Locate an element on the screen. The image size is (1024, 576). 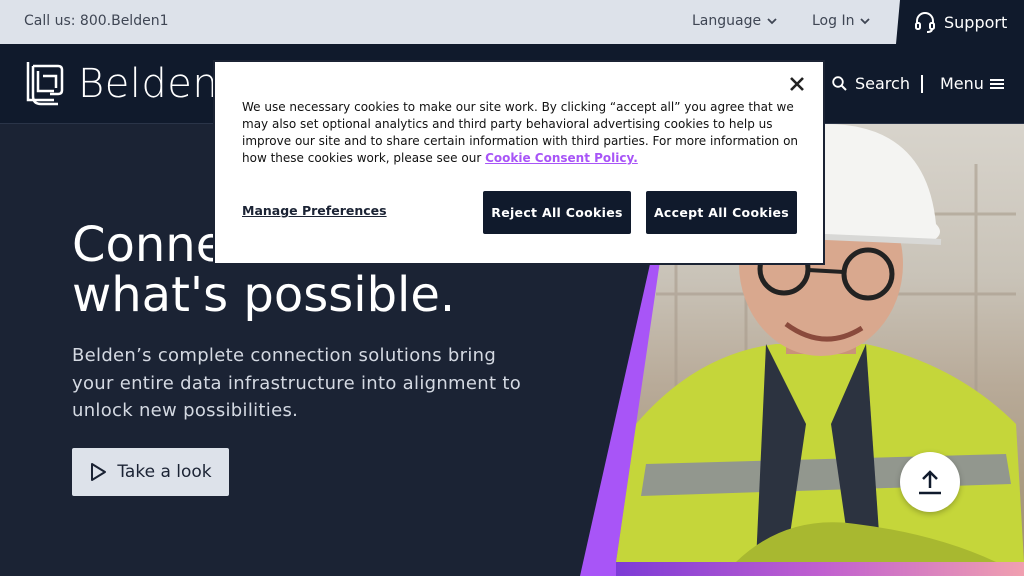
login-dropdown: Log In is located at coordinates (841, 21).